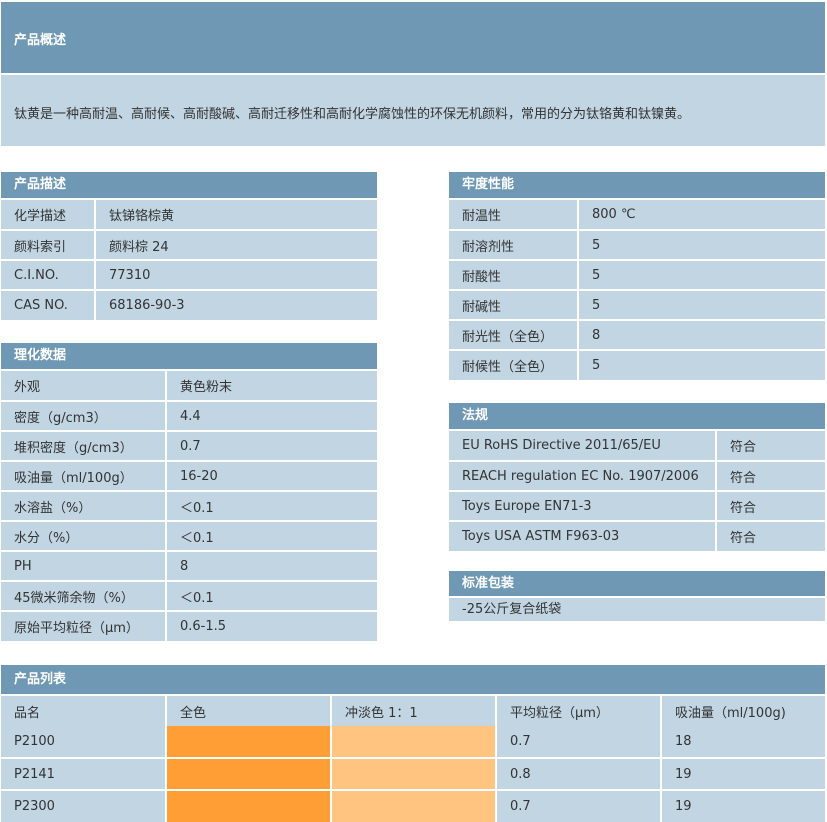  Describe the element at coordinates (514, 335) in the screenshot. I see `fastness-label: 耐光性（全色）` at that location.